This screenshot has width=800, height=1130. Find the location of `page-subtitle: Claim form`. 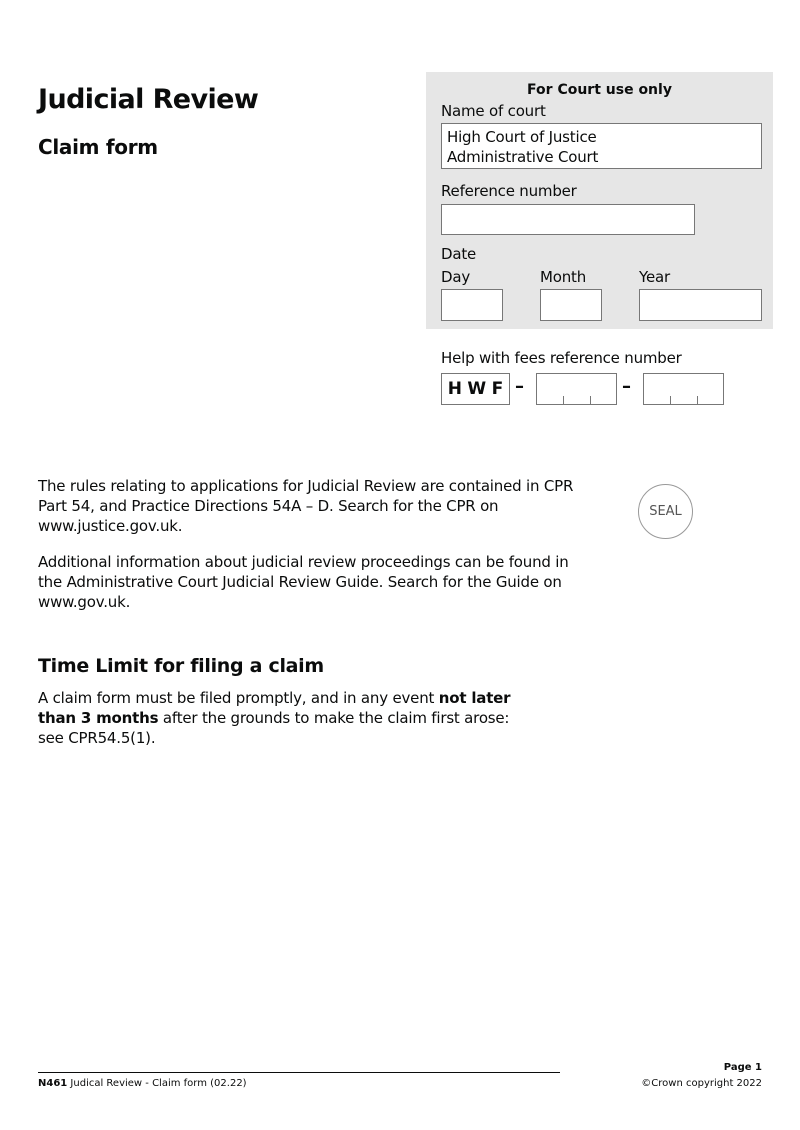

page-subtitle: Claim form is located at coordinates (98, 147).